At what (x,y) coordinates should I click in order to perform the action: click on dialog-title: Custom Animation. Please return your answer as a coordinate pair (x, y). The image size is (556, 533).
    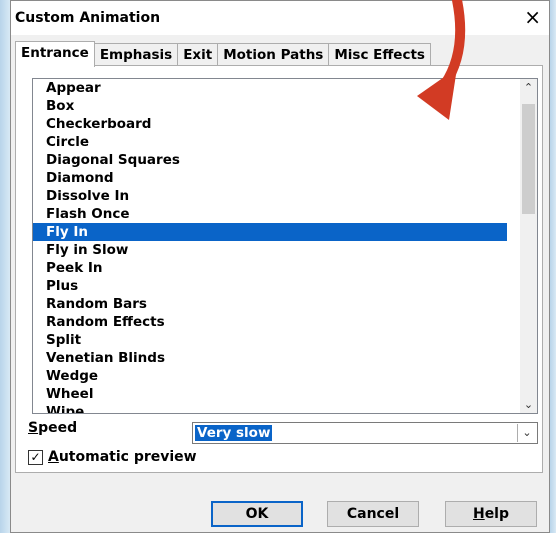
    Looking at the image, I should click on (88, 18).